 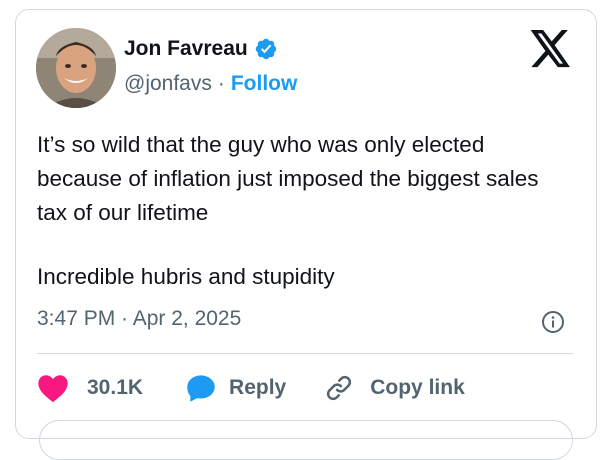 What do you see at coordinates (258, 387) in the screenshot?
I see `reply-label: Reply` at bounding box center [258, 387].